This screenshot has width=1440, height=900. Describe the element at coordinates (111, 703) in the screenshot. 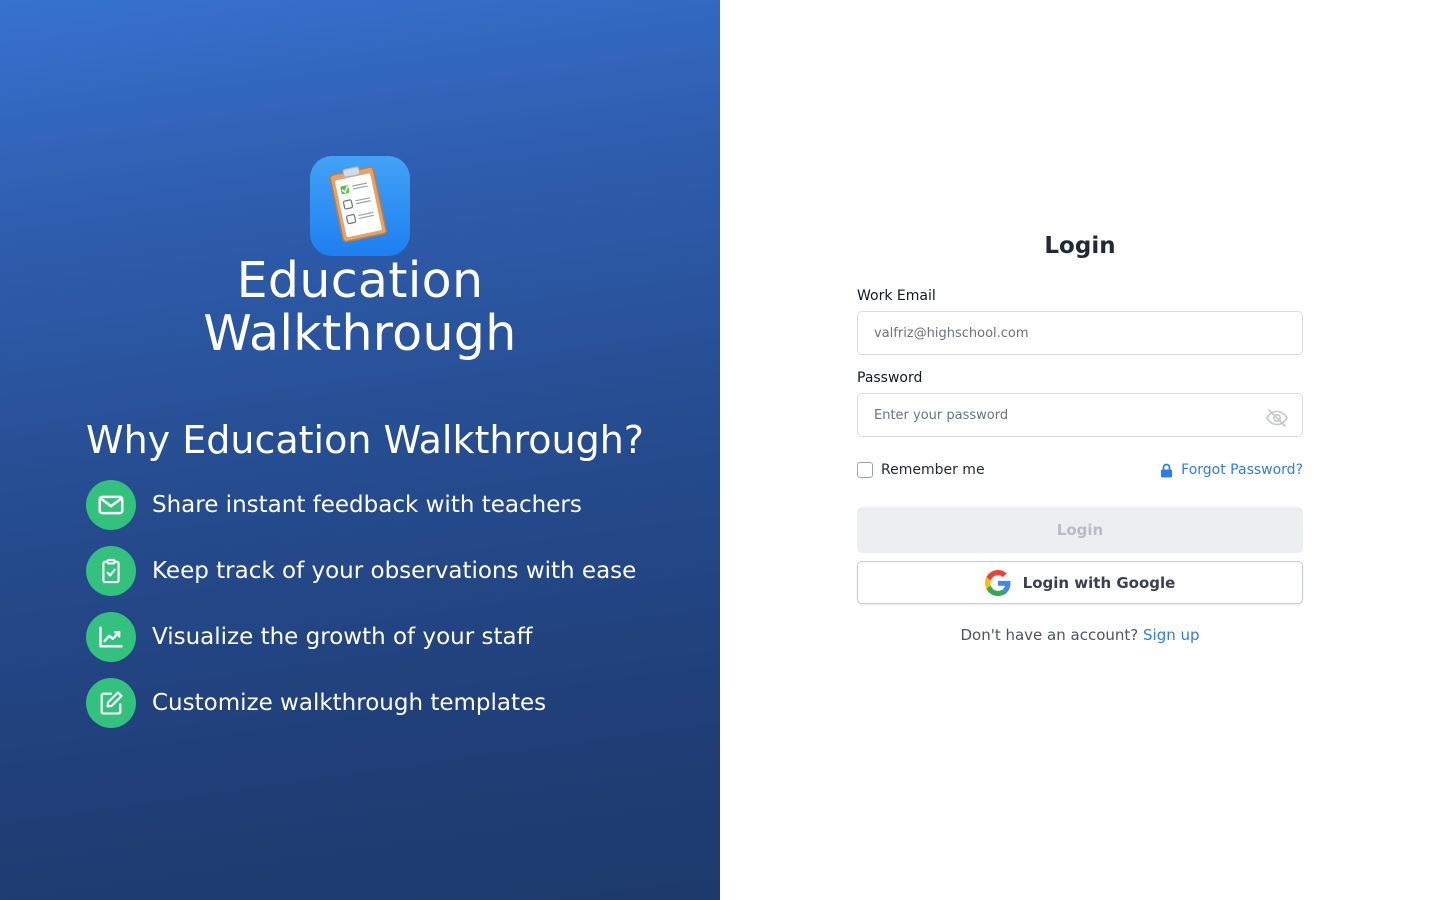

I see `edit-template-icon` at that location.